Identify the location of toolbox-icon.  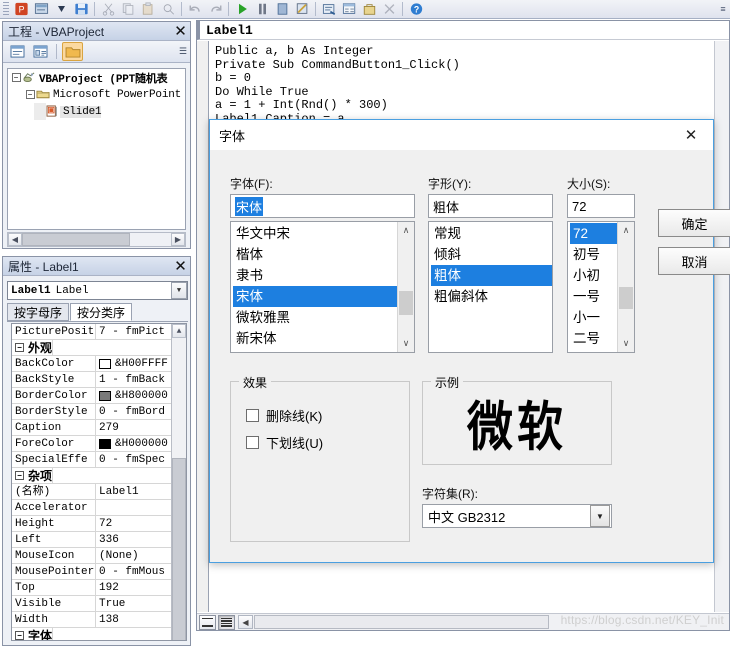
(369, 9).